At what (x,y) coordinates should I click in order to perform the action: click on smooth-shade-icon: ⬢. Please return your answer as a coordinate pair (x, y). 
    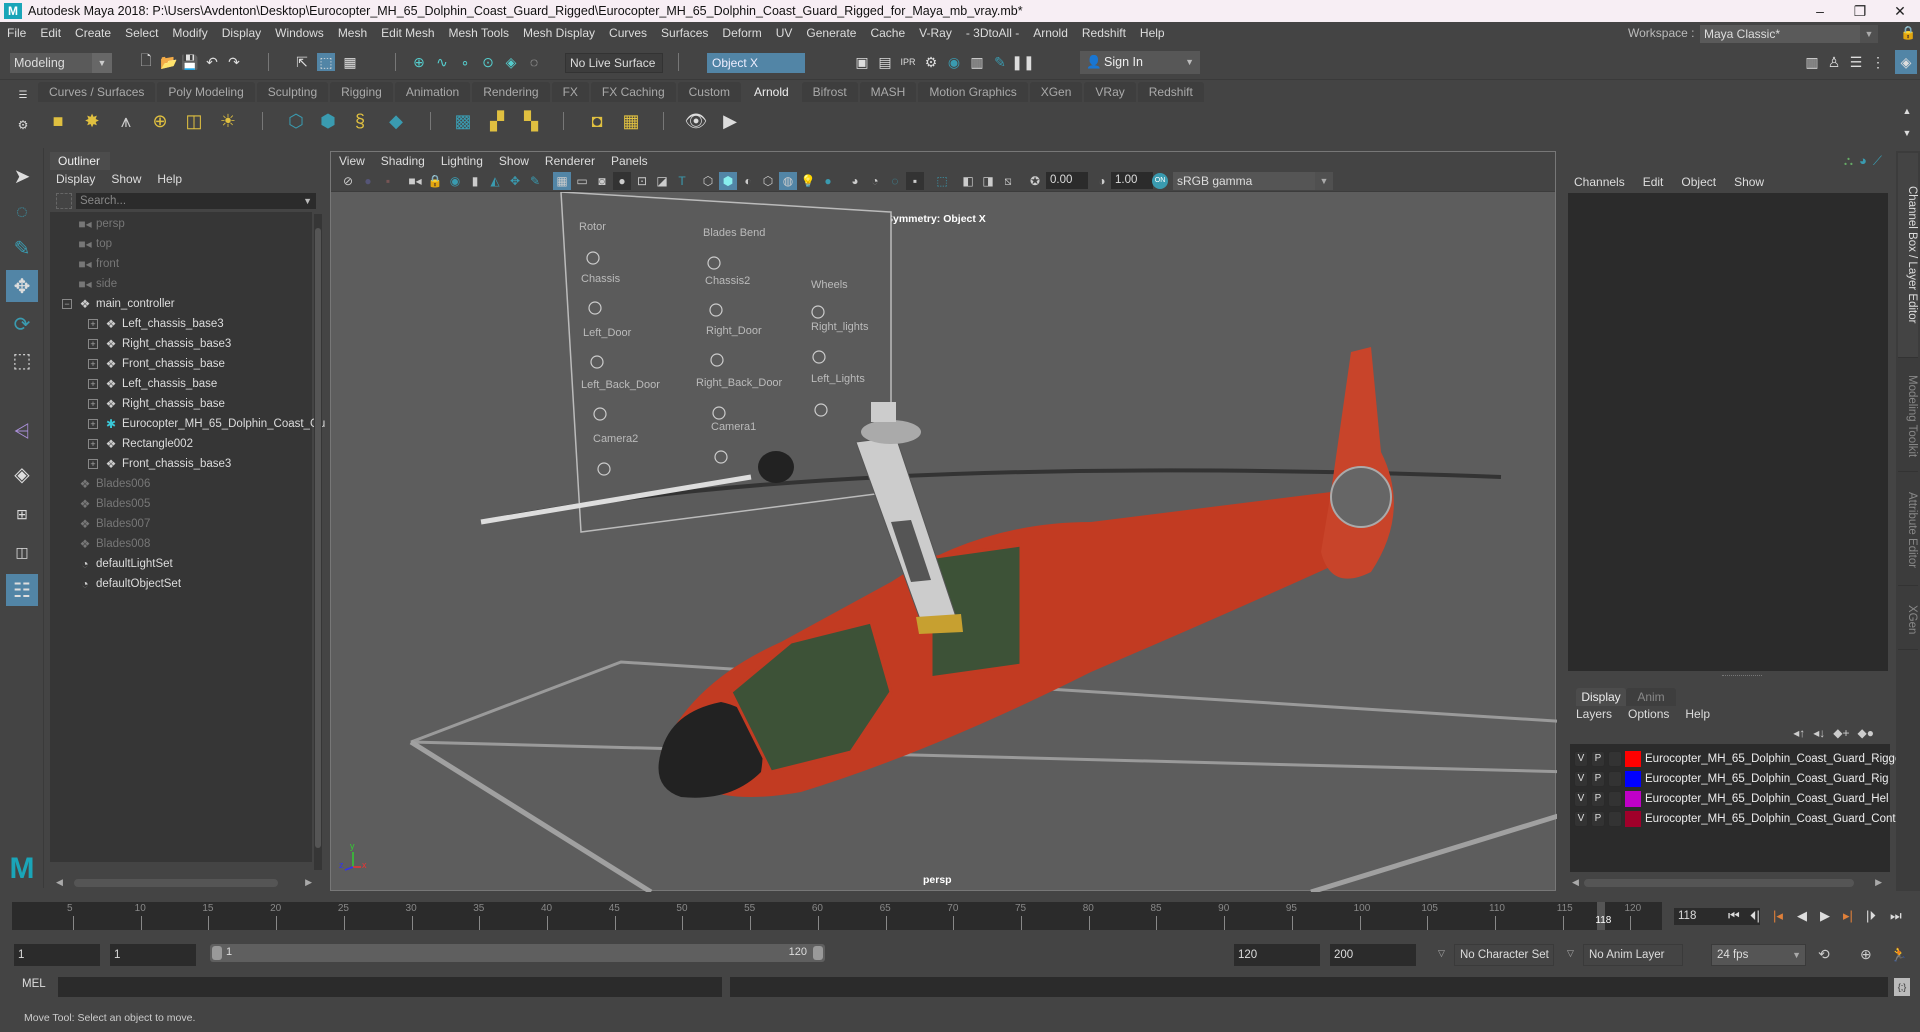
    Looking at the image, I should click on (728, 181).